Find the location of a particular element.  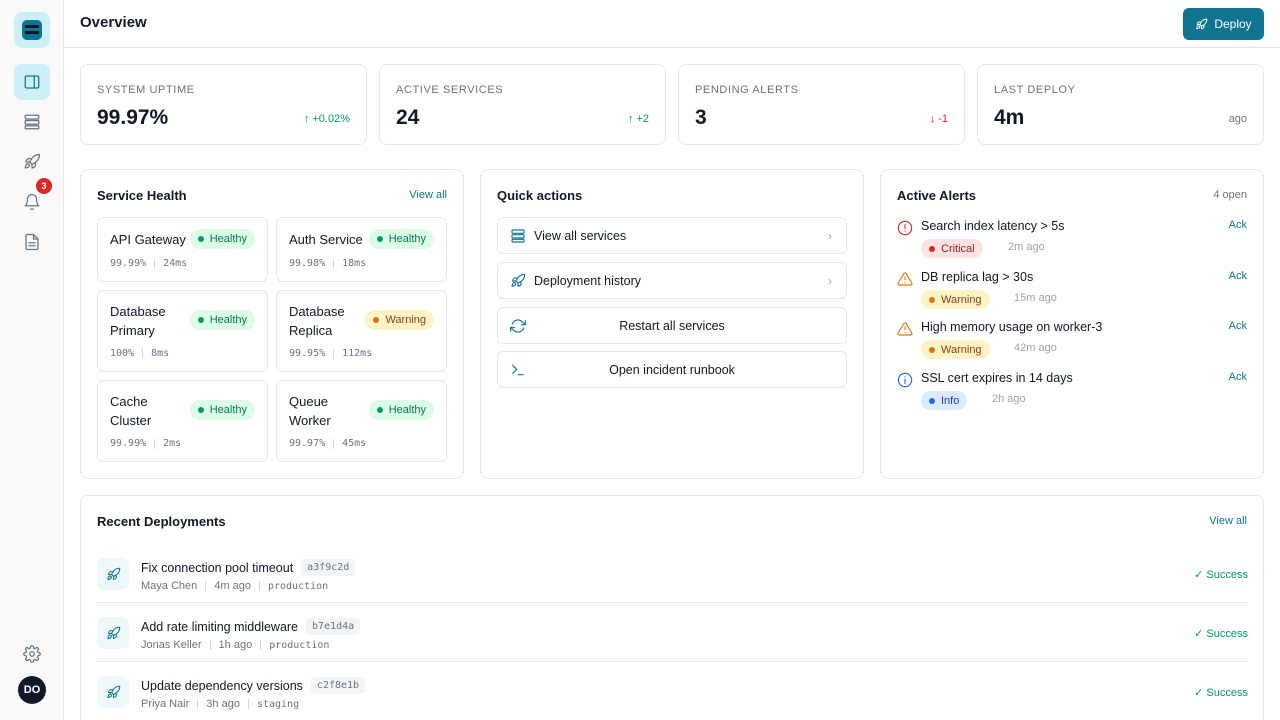

restart-all-services-button: Restart all services is located at coordinates (672, 325).